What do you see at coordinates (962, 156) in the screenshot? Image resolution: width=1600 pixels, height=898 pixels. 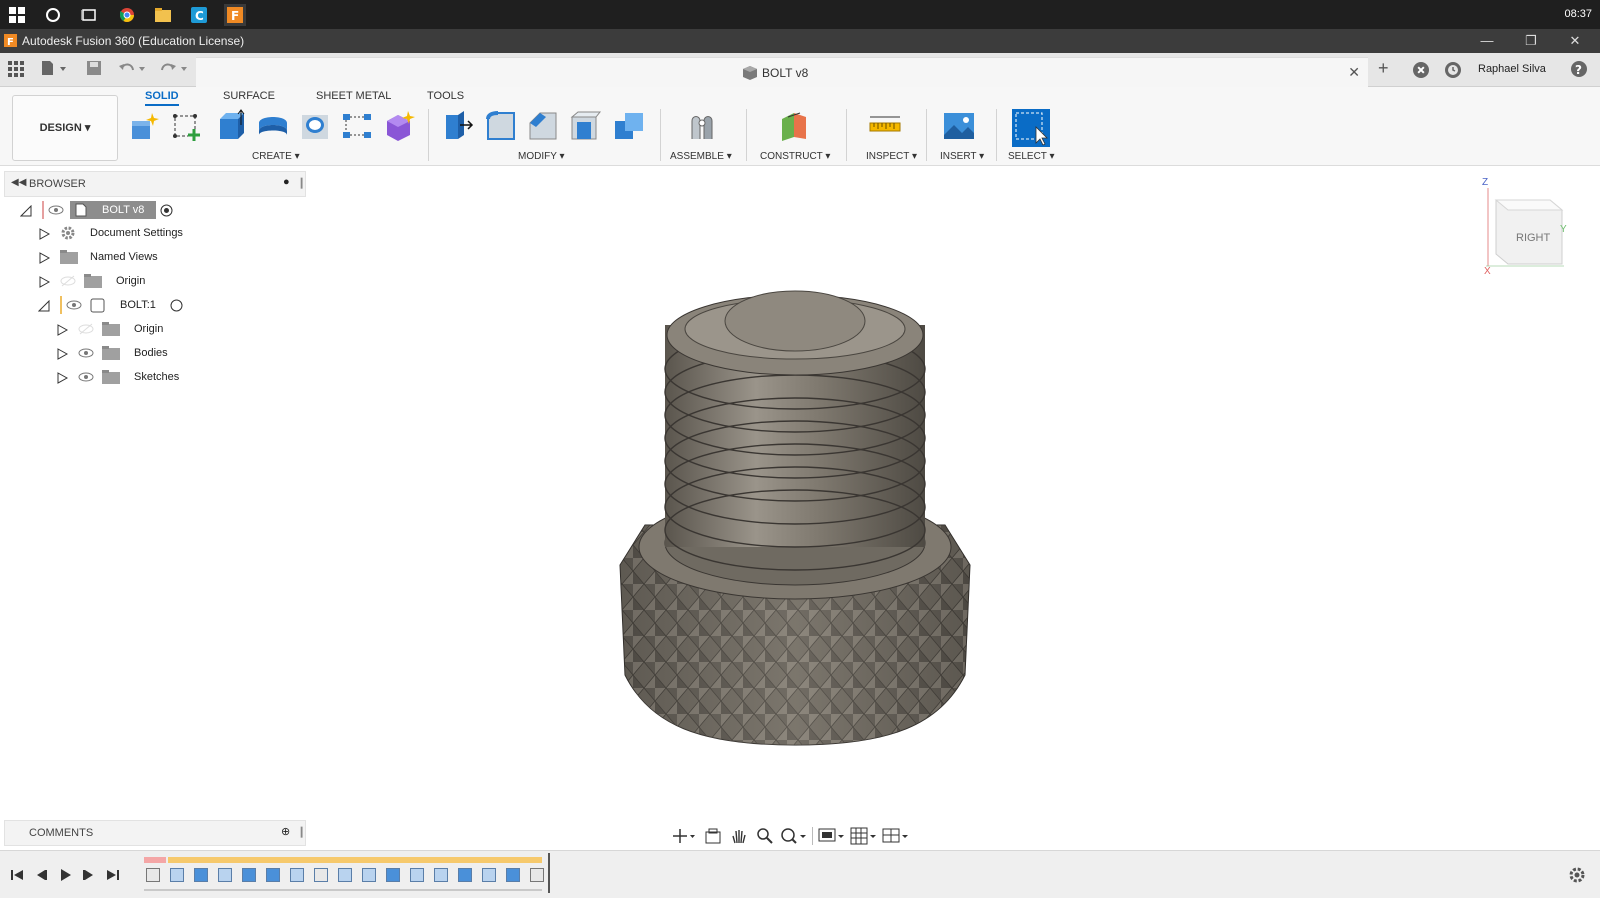 I see `insert-group-label: INSERT ▾` at bounding box center [962, 156].